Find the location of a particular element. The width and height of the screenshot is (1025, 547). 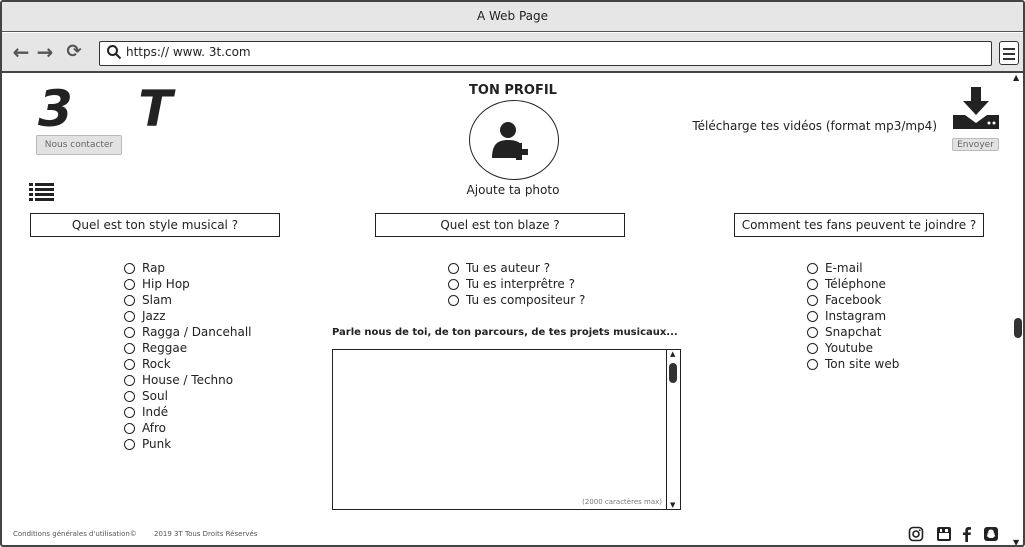

browser-toolbar: ← → ⟳ https:// www. 3t.com is located at coordinates (512, 53).